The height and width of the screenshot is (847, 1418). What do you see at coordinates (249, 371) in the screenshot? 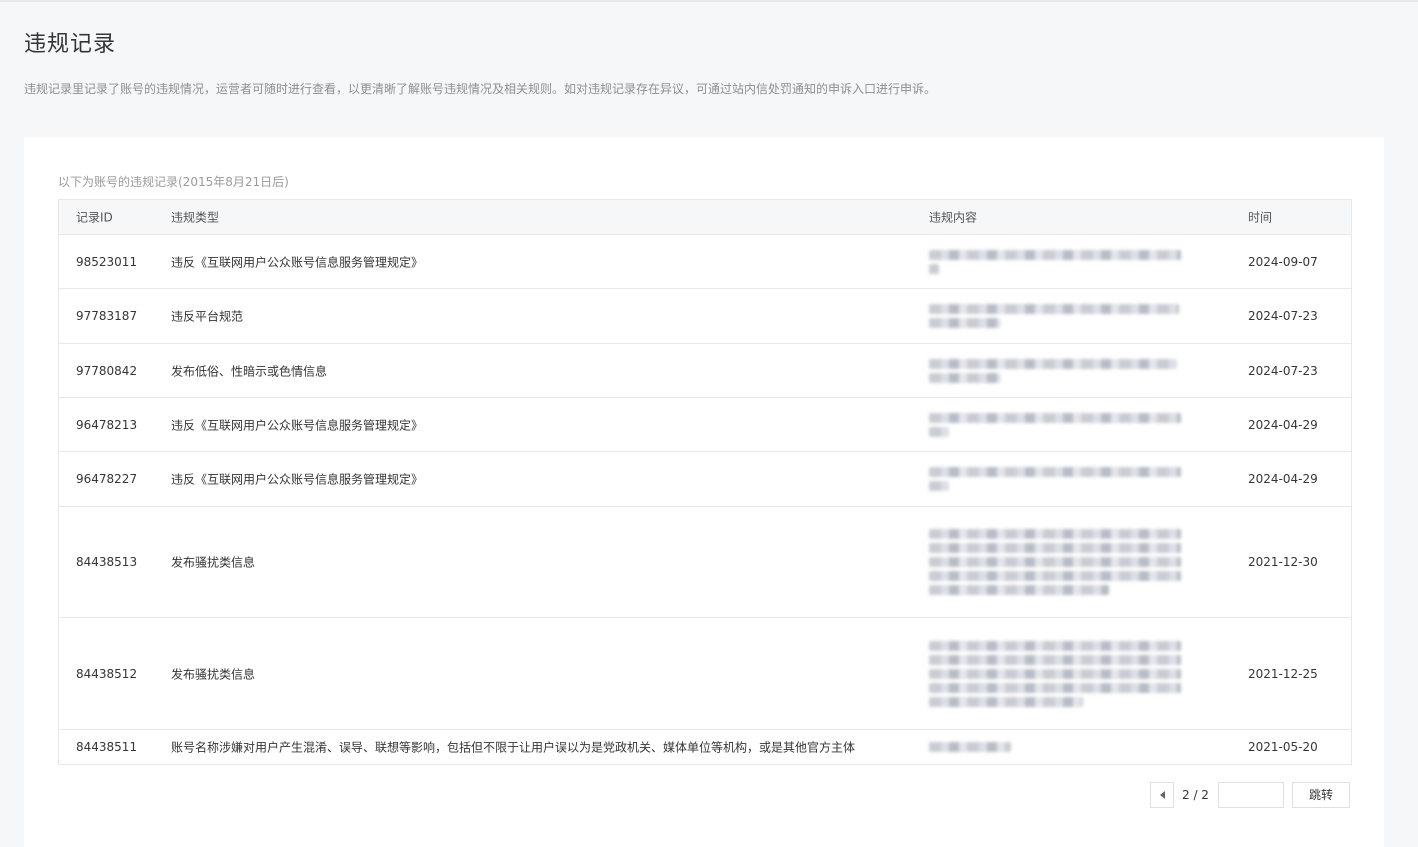
I see `violation-type: 发布低俗、性暗示或色情信息` at bounding box center [249, 371].